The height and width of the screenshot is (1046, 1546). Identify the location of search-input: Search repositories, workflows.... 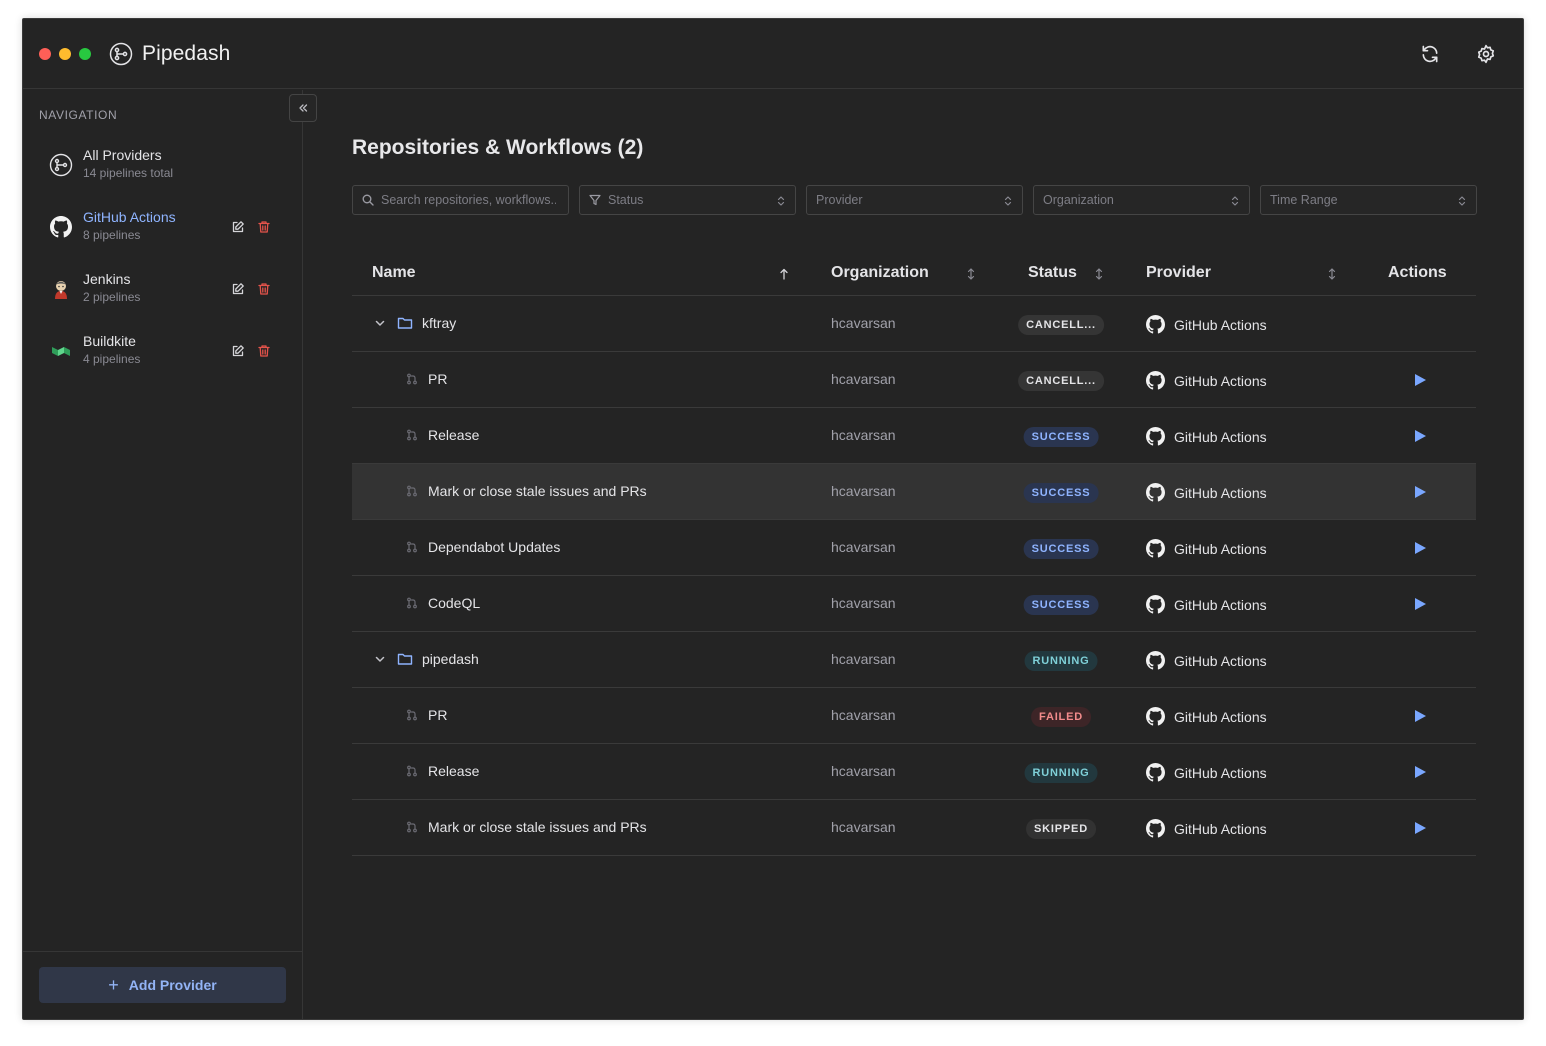
(460, 200).